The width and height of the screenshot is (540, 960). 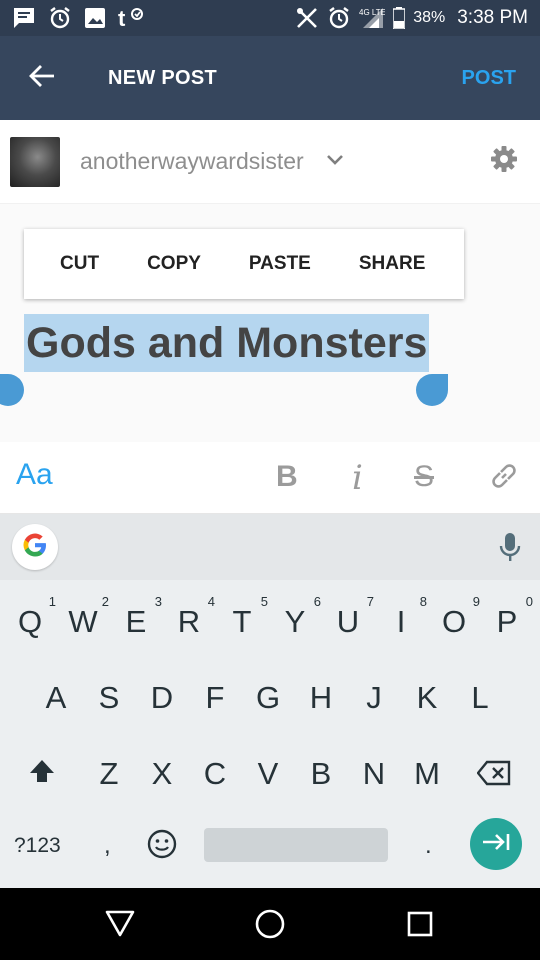 I want to click on shift-key, so click(x=42, y=774).